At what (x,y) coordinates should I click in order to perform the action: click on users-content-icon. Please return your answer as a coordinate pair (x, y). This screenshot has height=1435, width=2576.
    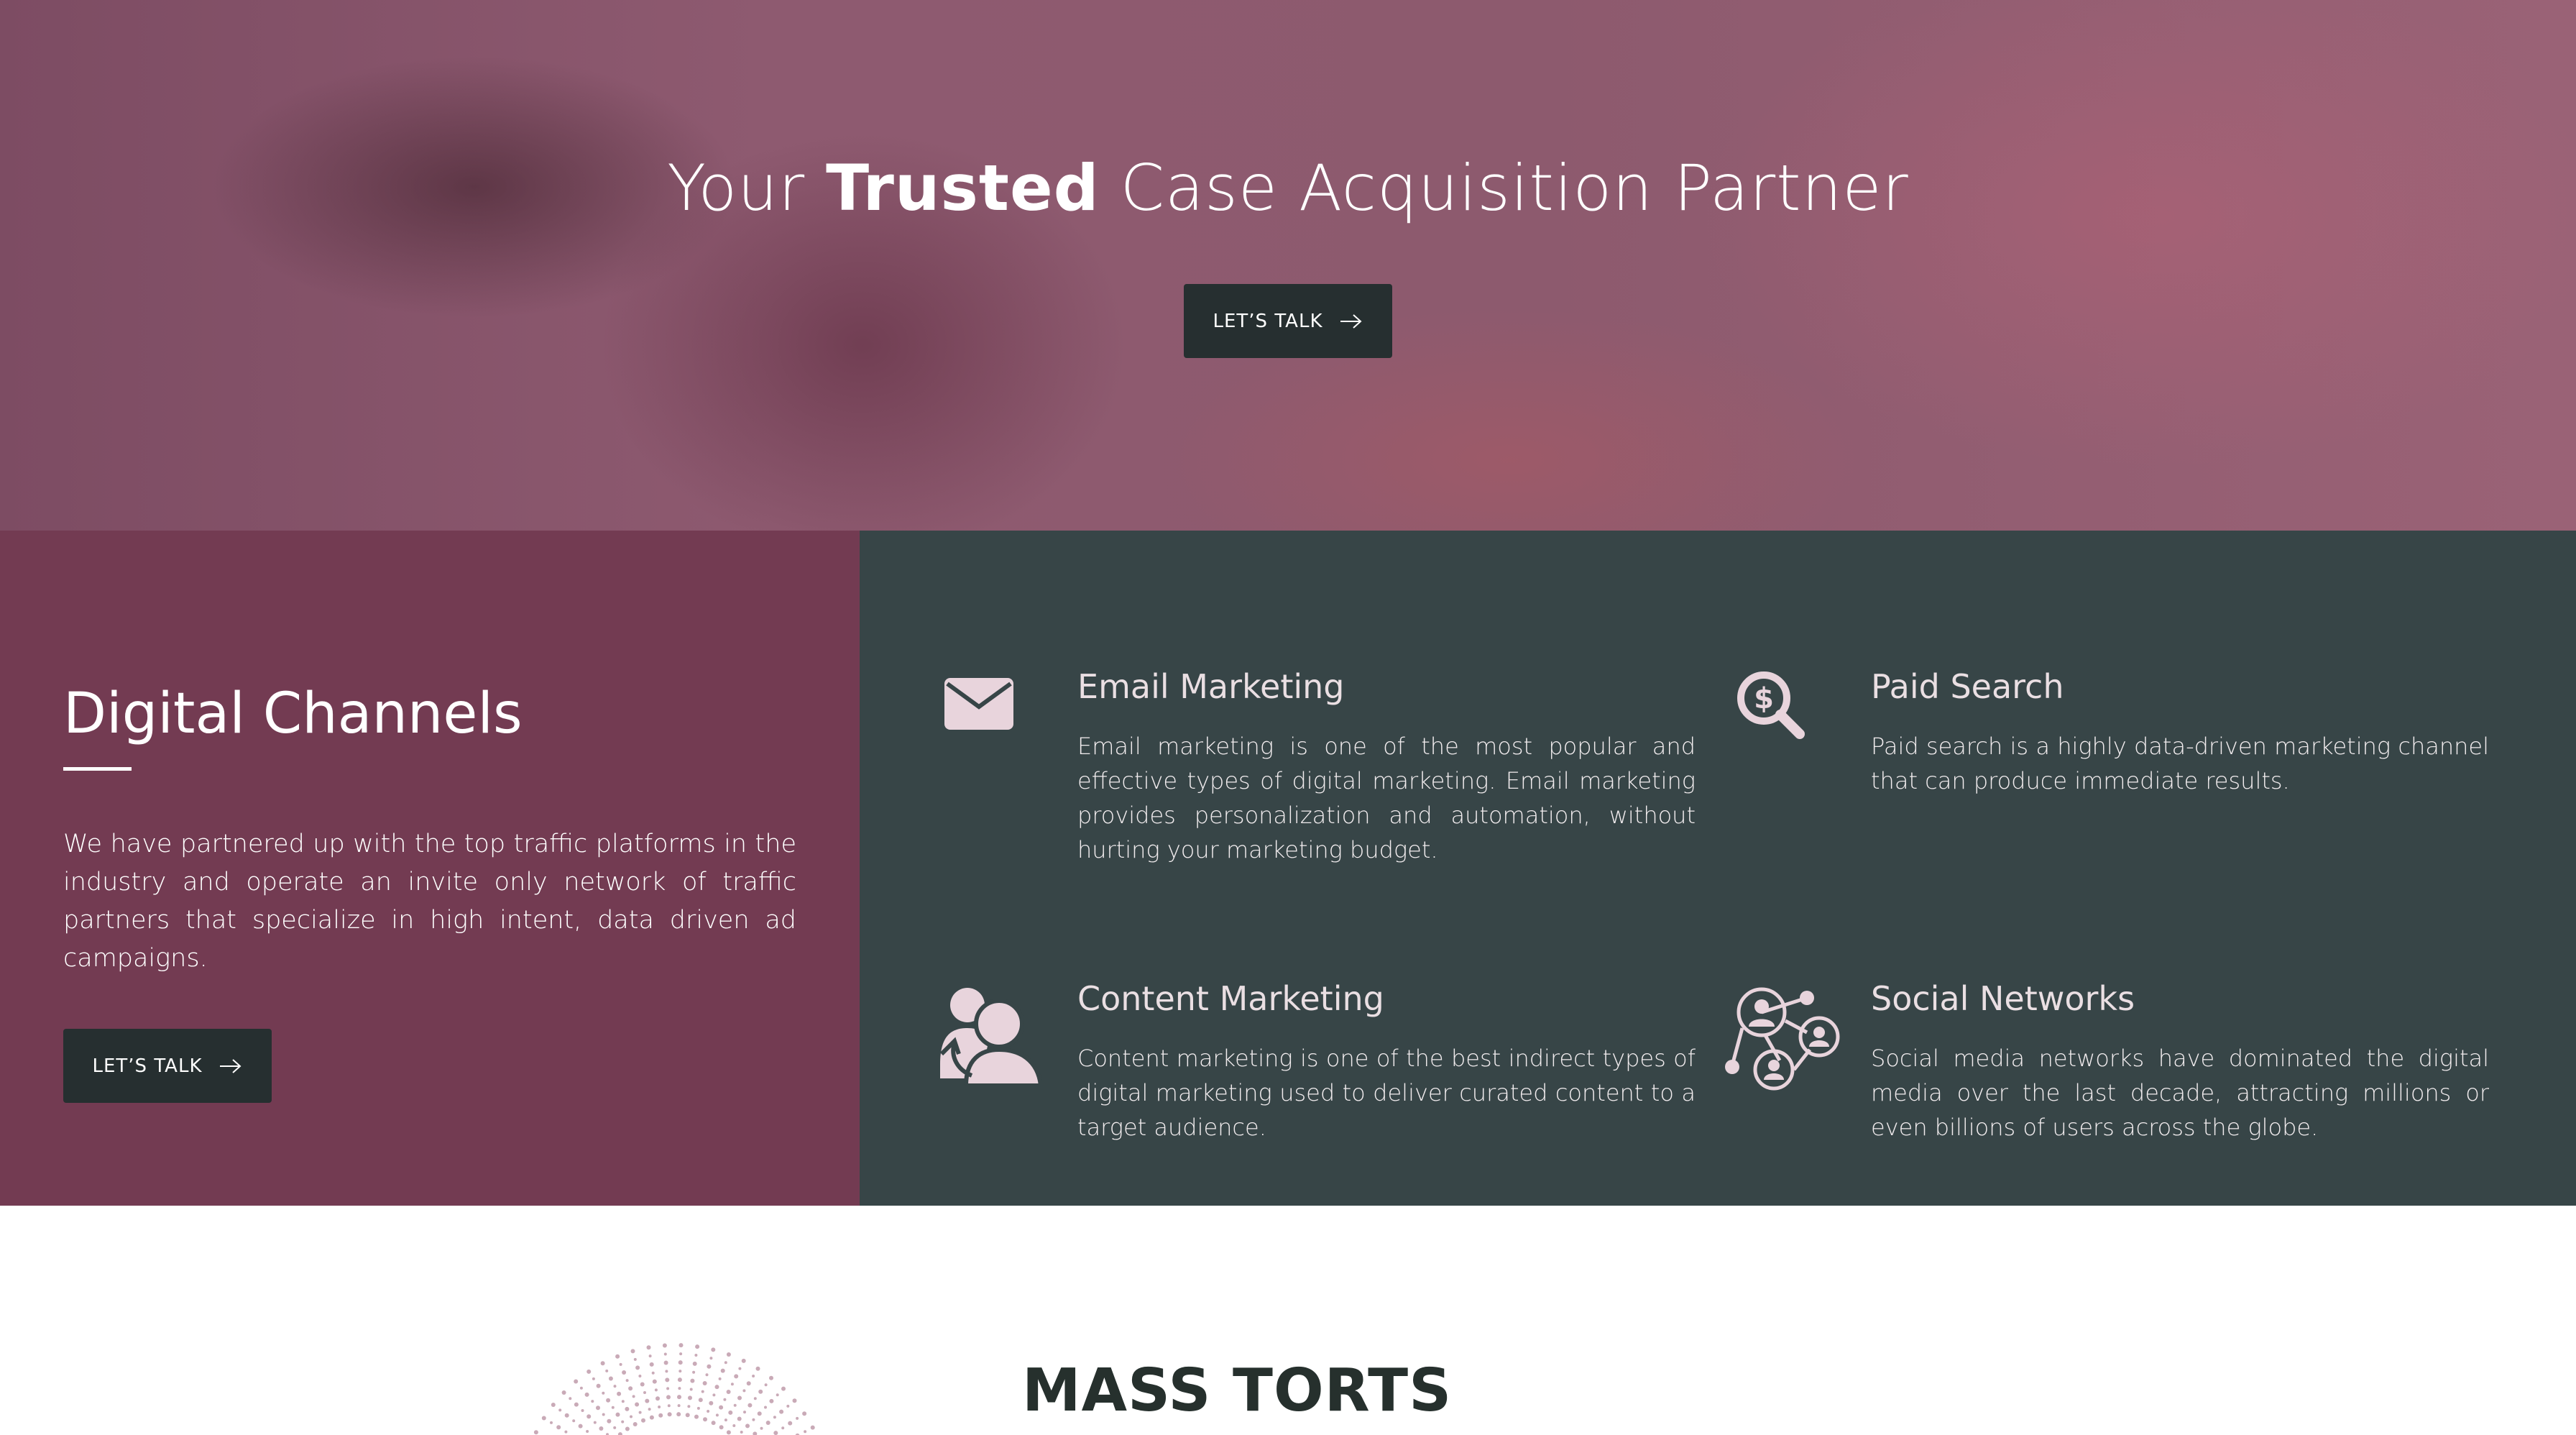
    Looking at the image, I should click on (990, 1037).